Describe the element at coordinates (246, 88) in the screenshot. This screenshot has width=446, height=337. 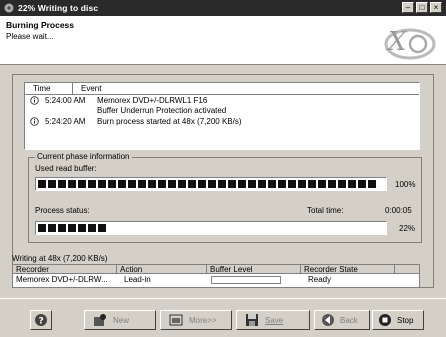
I see `column-header-event: Event` at that location.